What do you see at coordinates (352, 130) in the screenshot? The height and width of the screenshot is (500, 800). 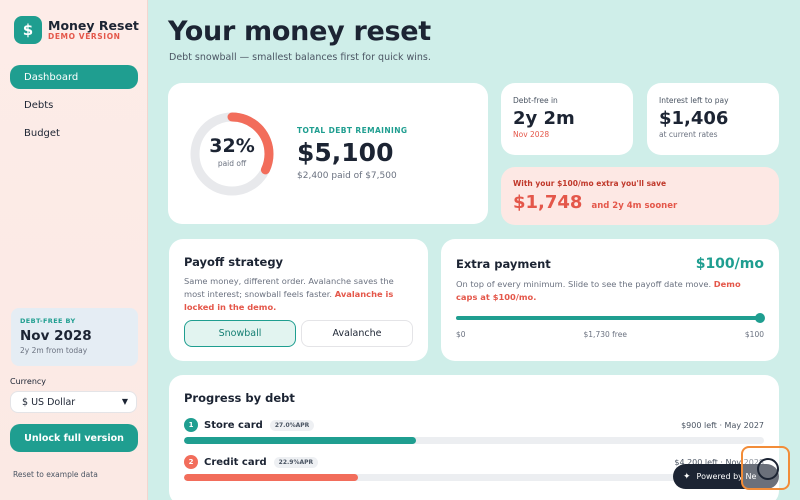 I see `total-debt-label: TOTAL DEBT REMAINING` at bounding box center [352, 130].